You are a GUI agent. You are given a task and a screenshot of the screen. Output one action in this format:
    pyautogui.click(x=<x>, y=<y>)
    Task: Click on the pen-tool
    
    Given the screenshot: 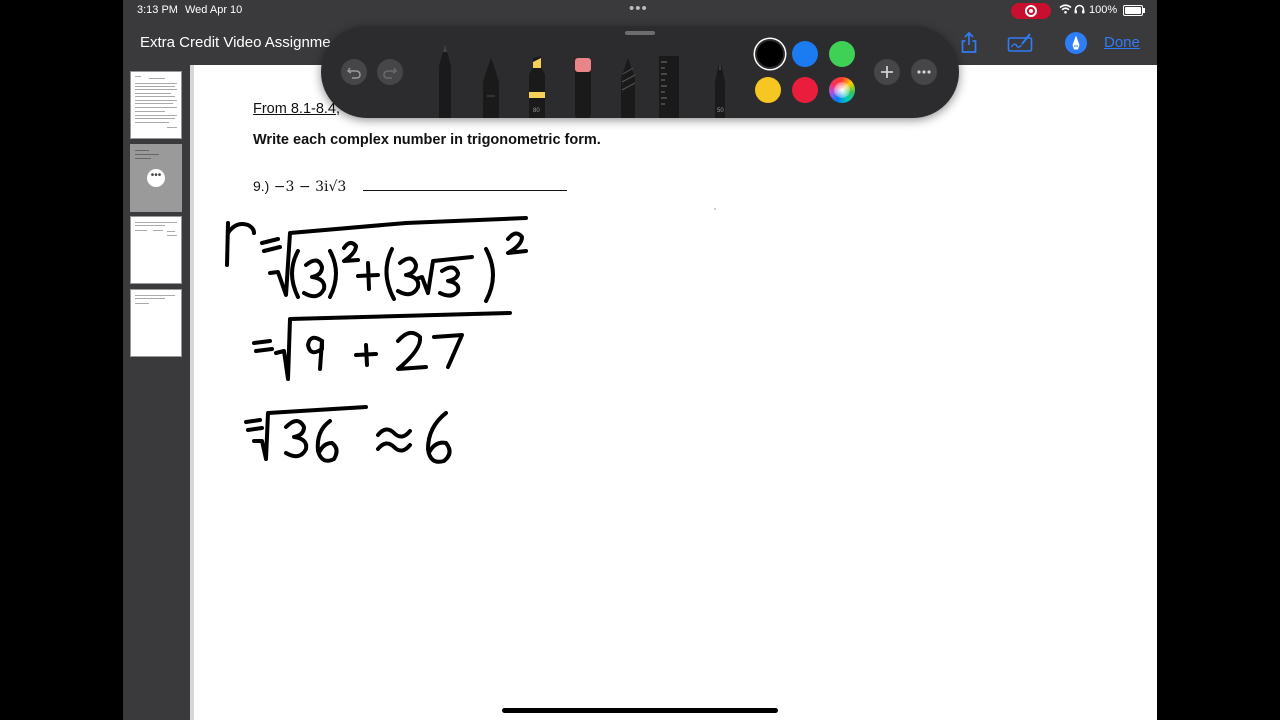 What is the action you would take?
    pyautogui.click(x=445, y=81)
    